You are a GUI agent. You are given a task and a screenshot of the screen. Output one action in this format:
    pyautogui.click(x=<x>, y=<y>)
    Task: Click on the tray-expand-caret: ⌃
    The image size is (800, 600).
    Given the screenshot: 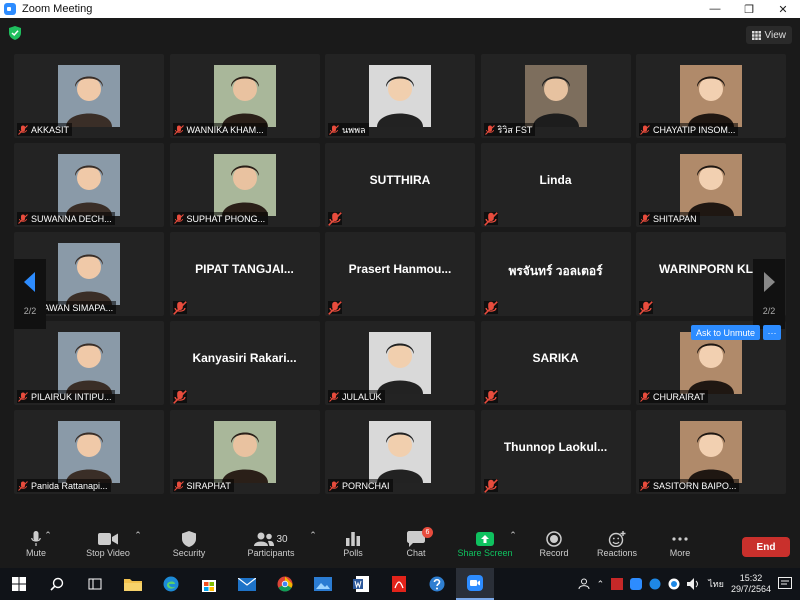 What is the action you would take?
    pyautogui.click(x=601, y=584)
    